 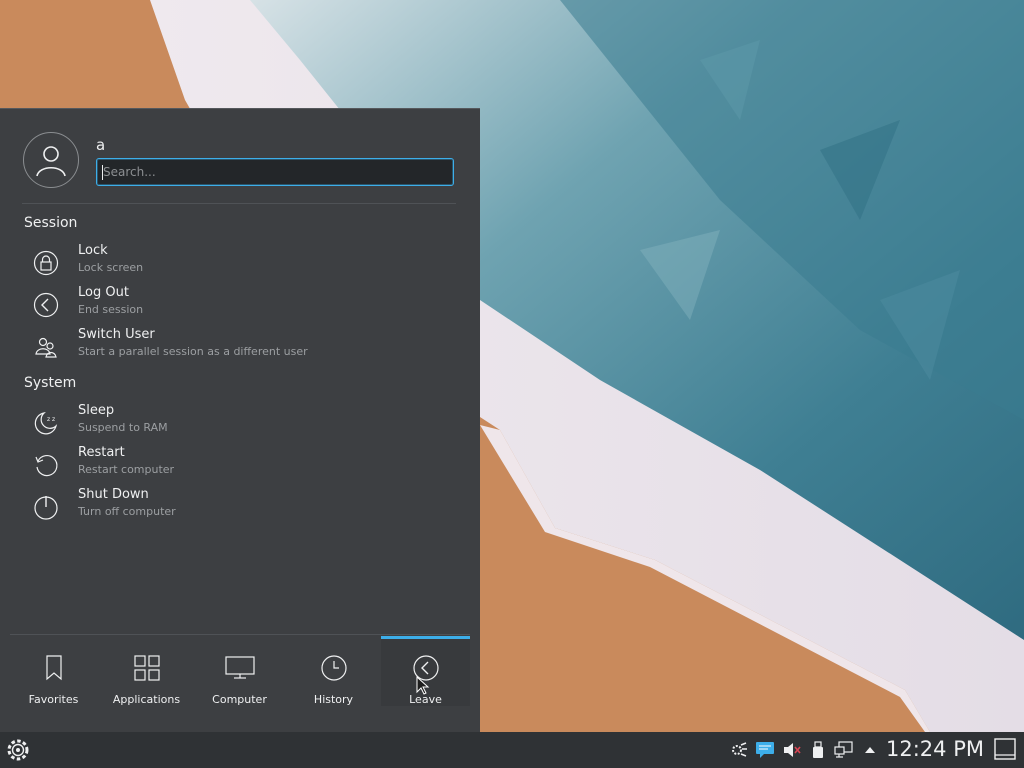 I want to click on tab-applications: Applications, so click(x=146, y=671).